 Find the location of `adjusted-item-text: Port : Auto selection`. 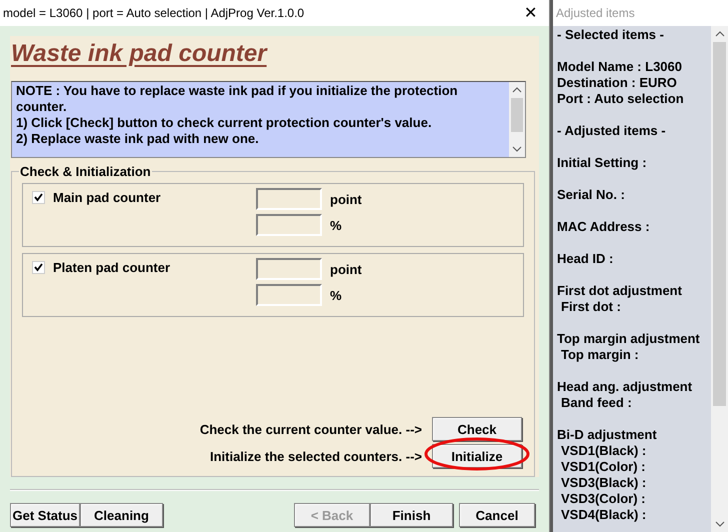

adjusted-item-text: Port : Auto selection is located at coordinates (620, 99).